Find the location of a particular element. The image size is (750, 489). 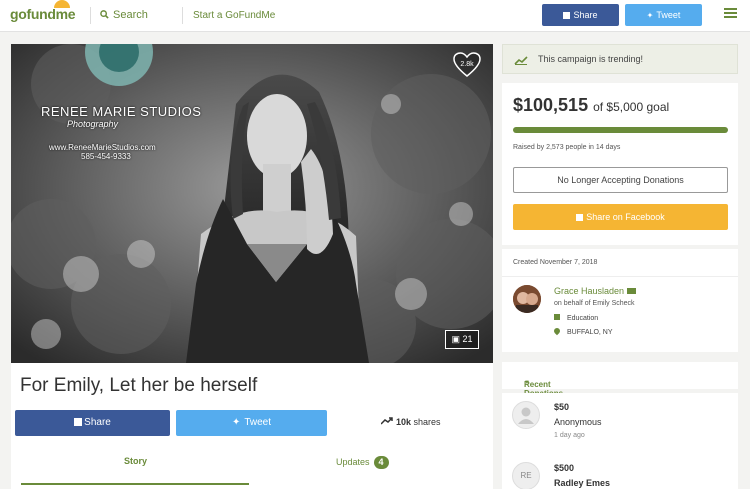

favorites-count: 2.8k is located at coordinates (467, 64).